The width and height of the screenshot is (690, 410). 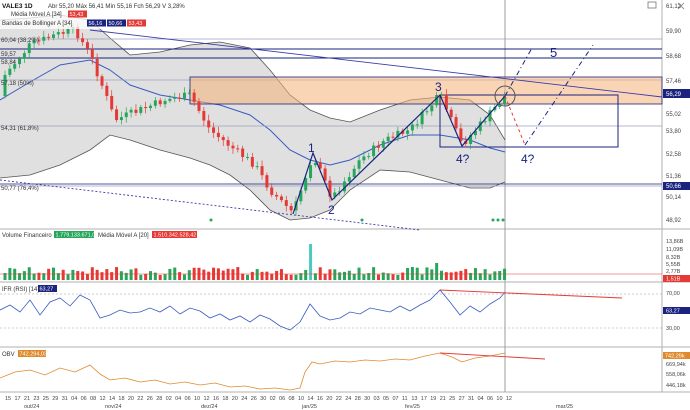 What do you see at coordinates (674, 155) in the screenshot?
I see `price-tick: 52,58` at bounding box center [674, 155].